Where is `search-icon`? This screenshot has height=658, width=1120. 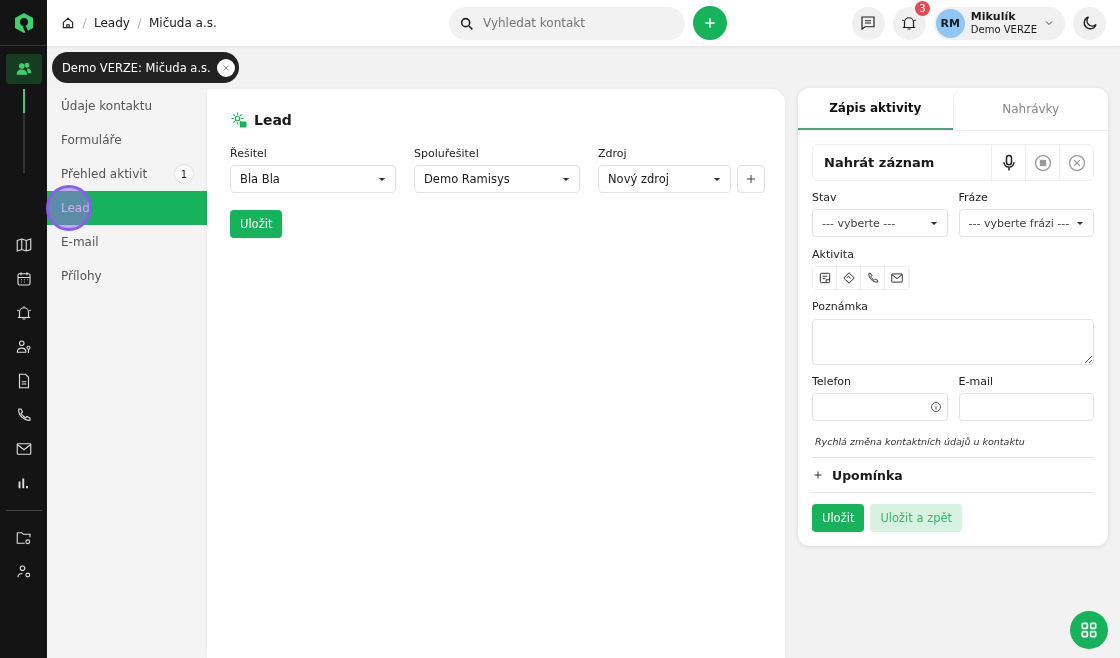
search-icon is located at coordinates (467, 23).